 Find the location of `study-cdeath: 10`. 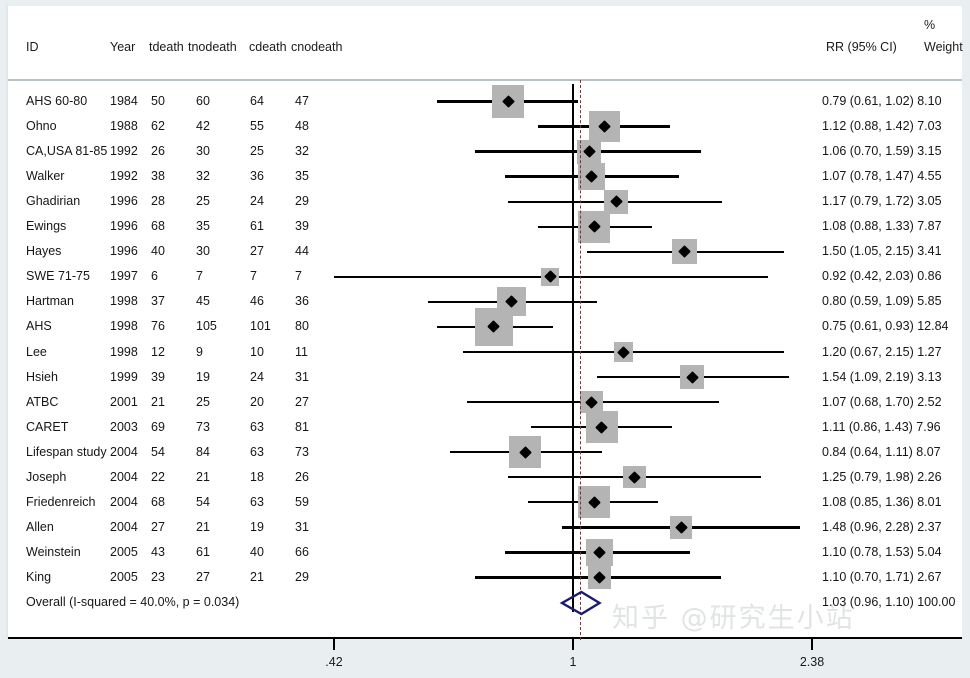

study-cdeath: 10 is located at coordinates (257, 351).